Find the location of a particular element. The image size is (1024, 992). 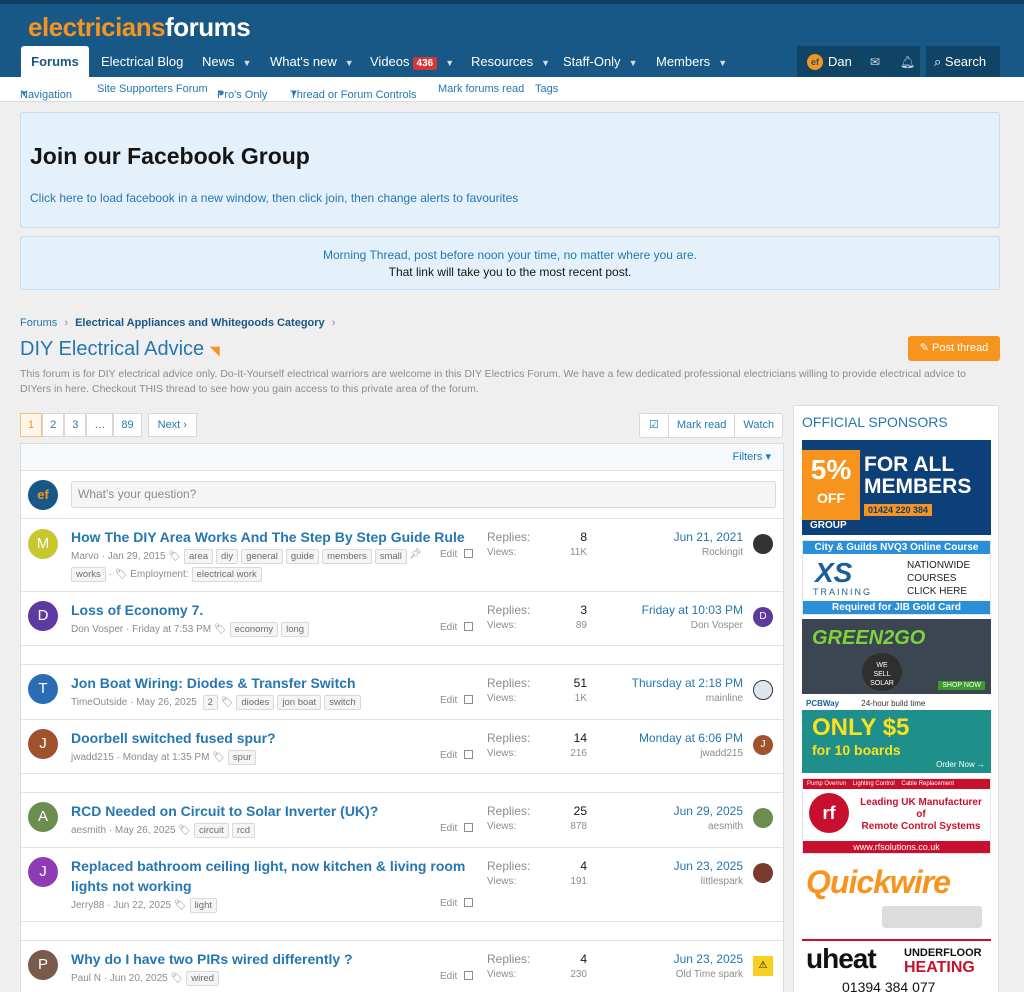

tab-news: News ▼ is located at coordinates (226, 61).